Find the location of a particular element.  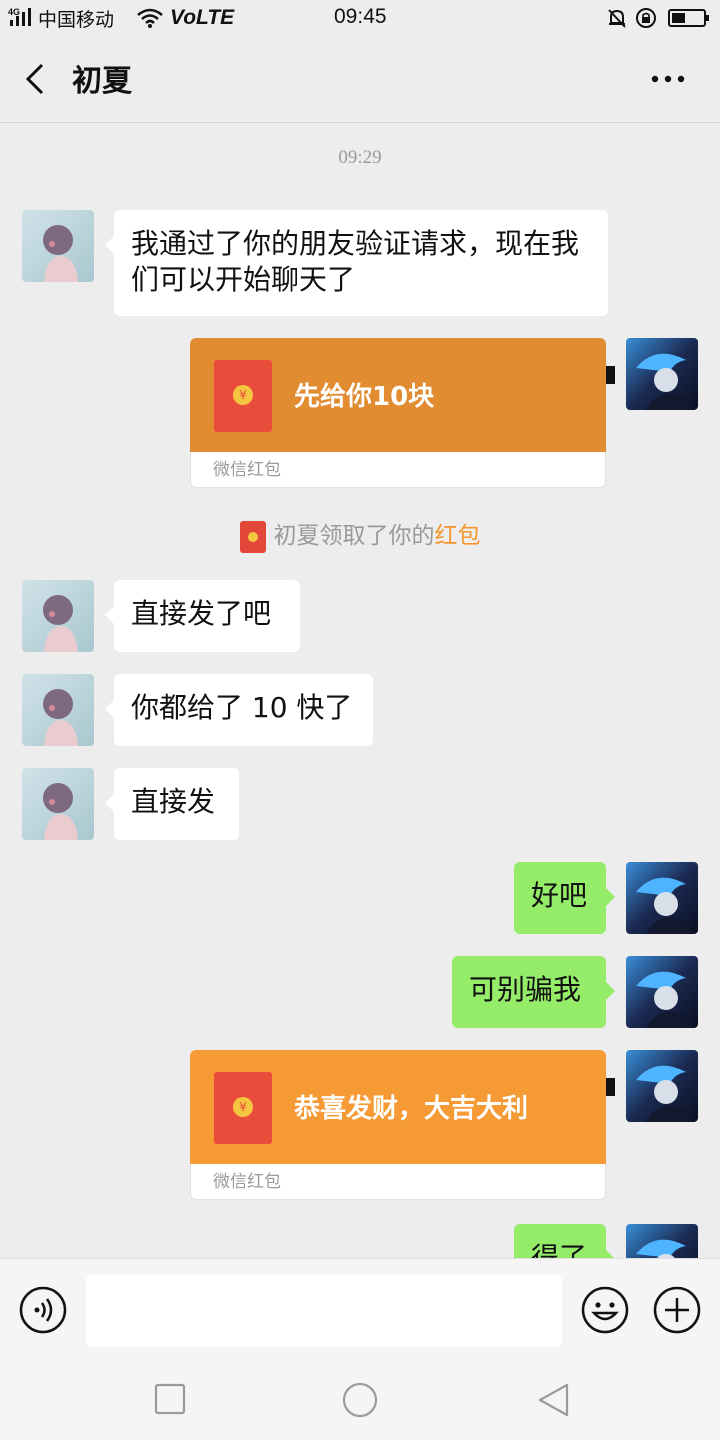

message-bubble: 直接发 is located at coordinates (172, 804).